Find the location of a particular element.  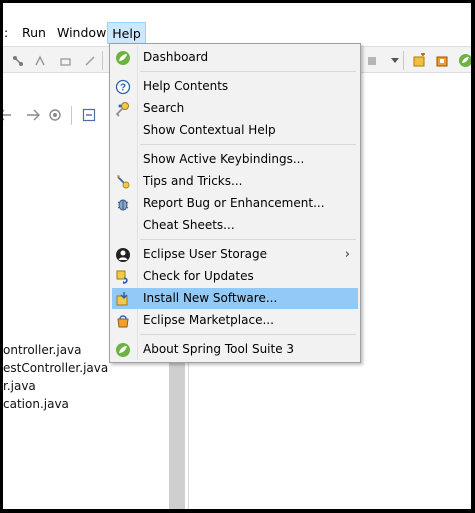

question-circle-icon: ? is located at coordinates (122, 86).